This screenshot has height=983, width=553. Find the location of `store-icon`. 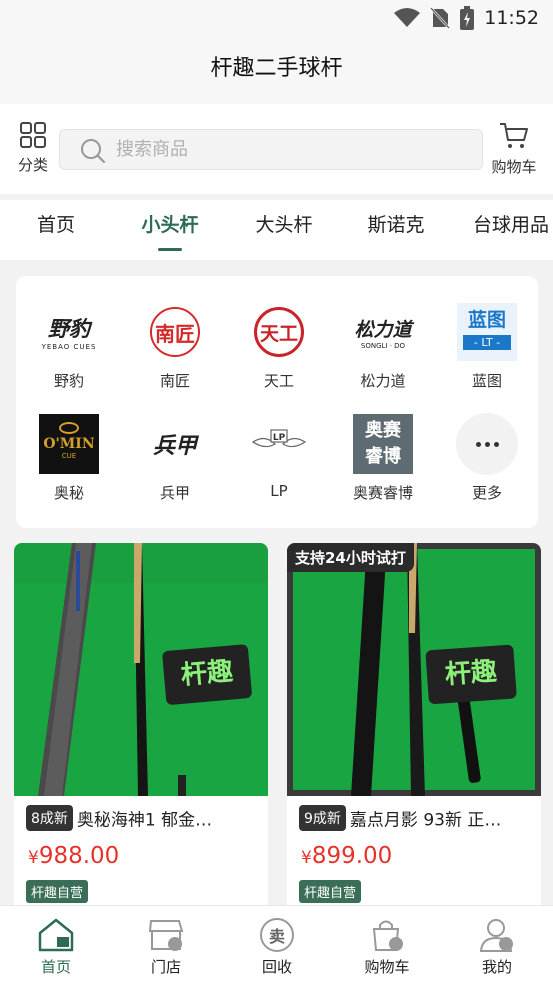

store-icon is located at coordinates (166, 935).